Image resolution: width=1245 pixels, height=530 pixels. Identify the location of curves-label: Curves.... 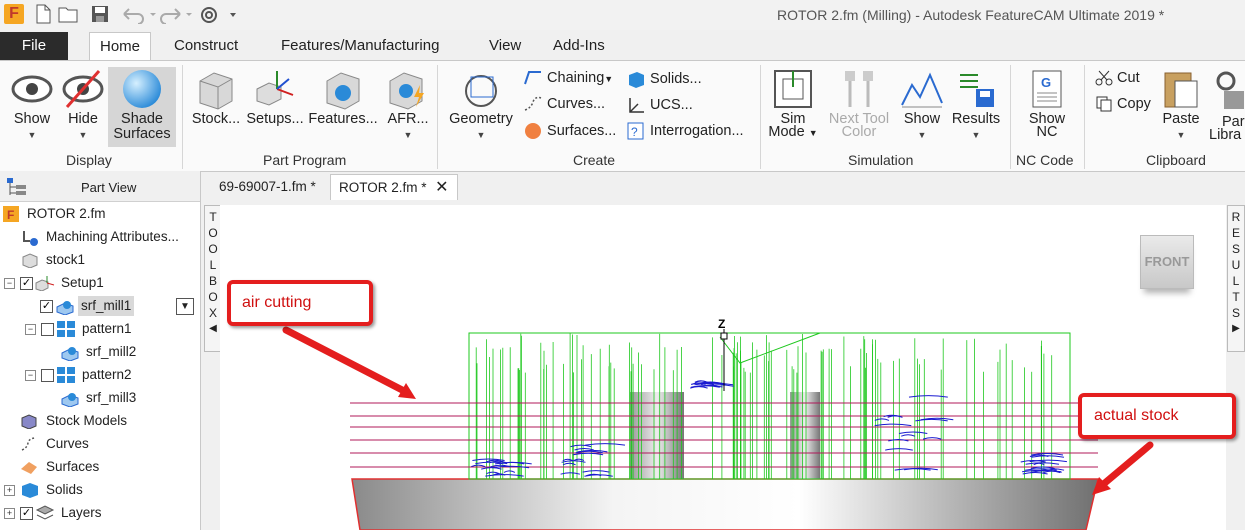
(576, 104).